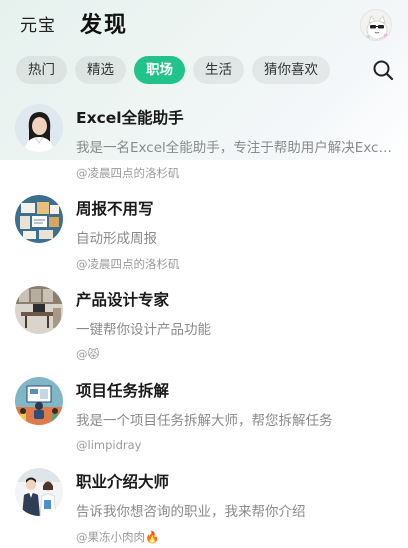 The height and width of the screenshot is (548, 408). I want to click on two-professionals-image, so click(39, 492).